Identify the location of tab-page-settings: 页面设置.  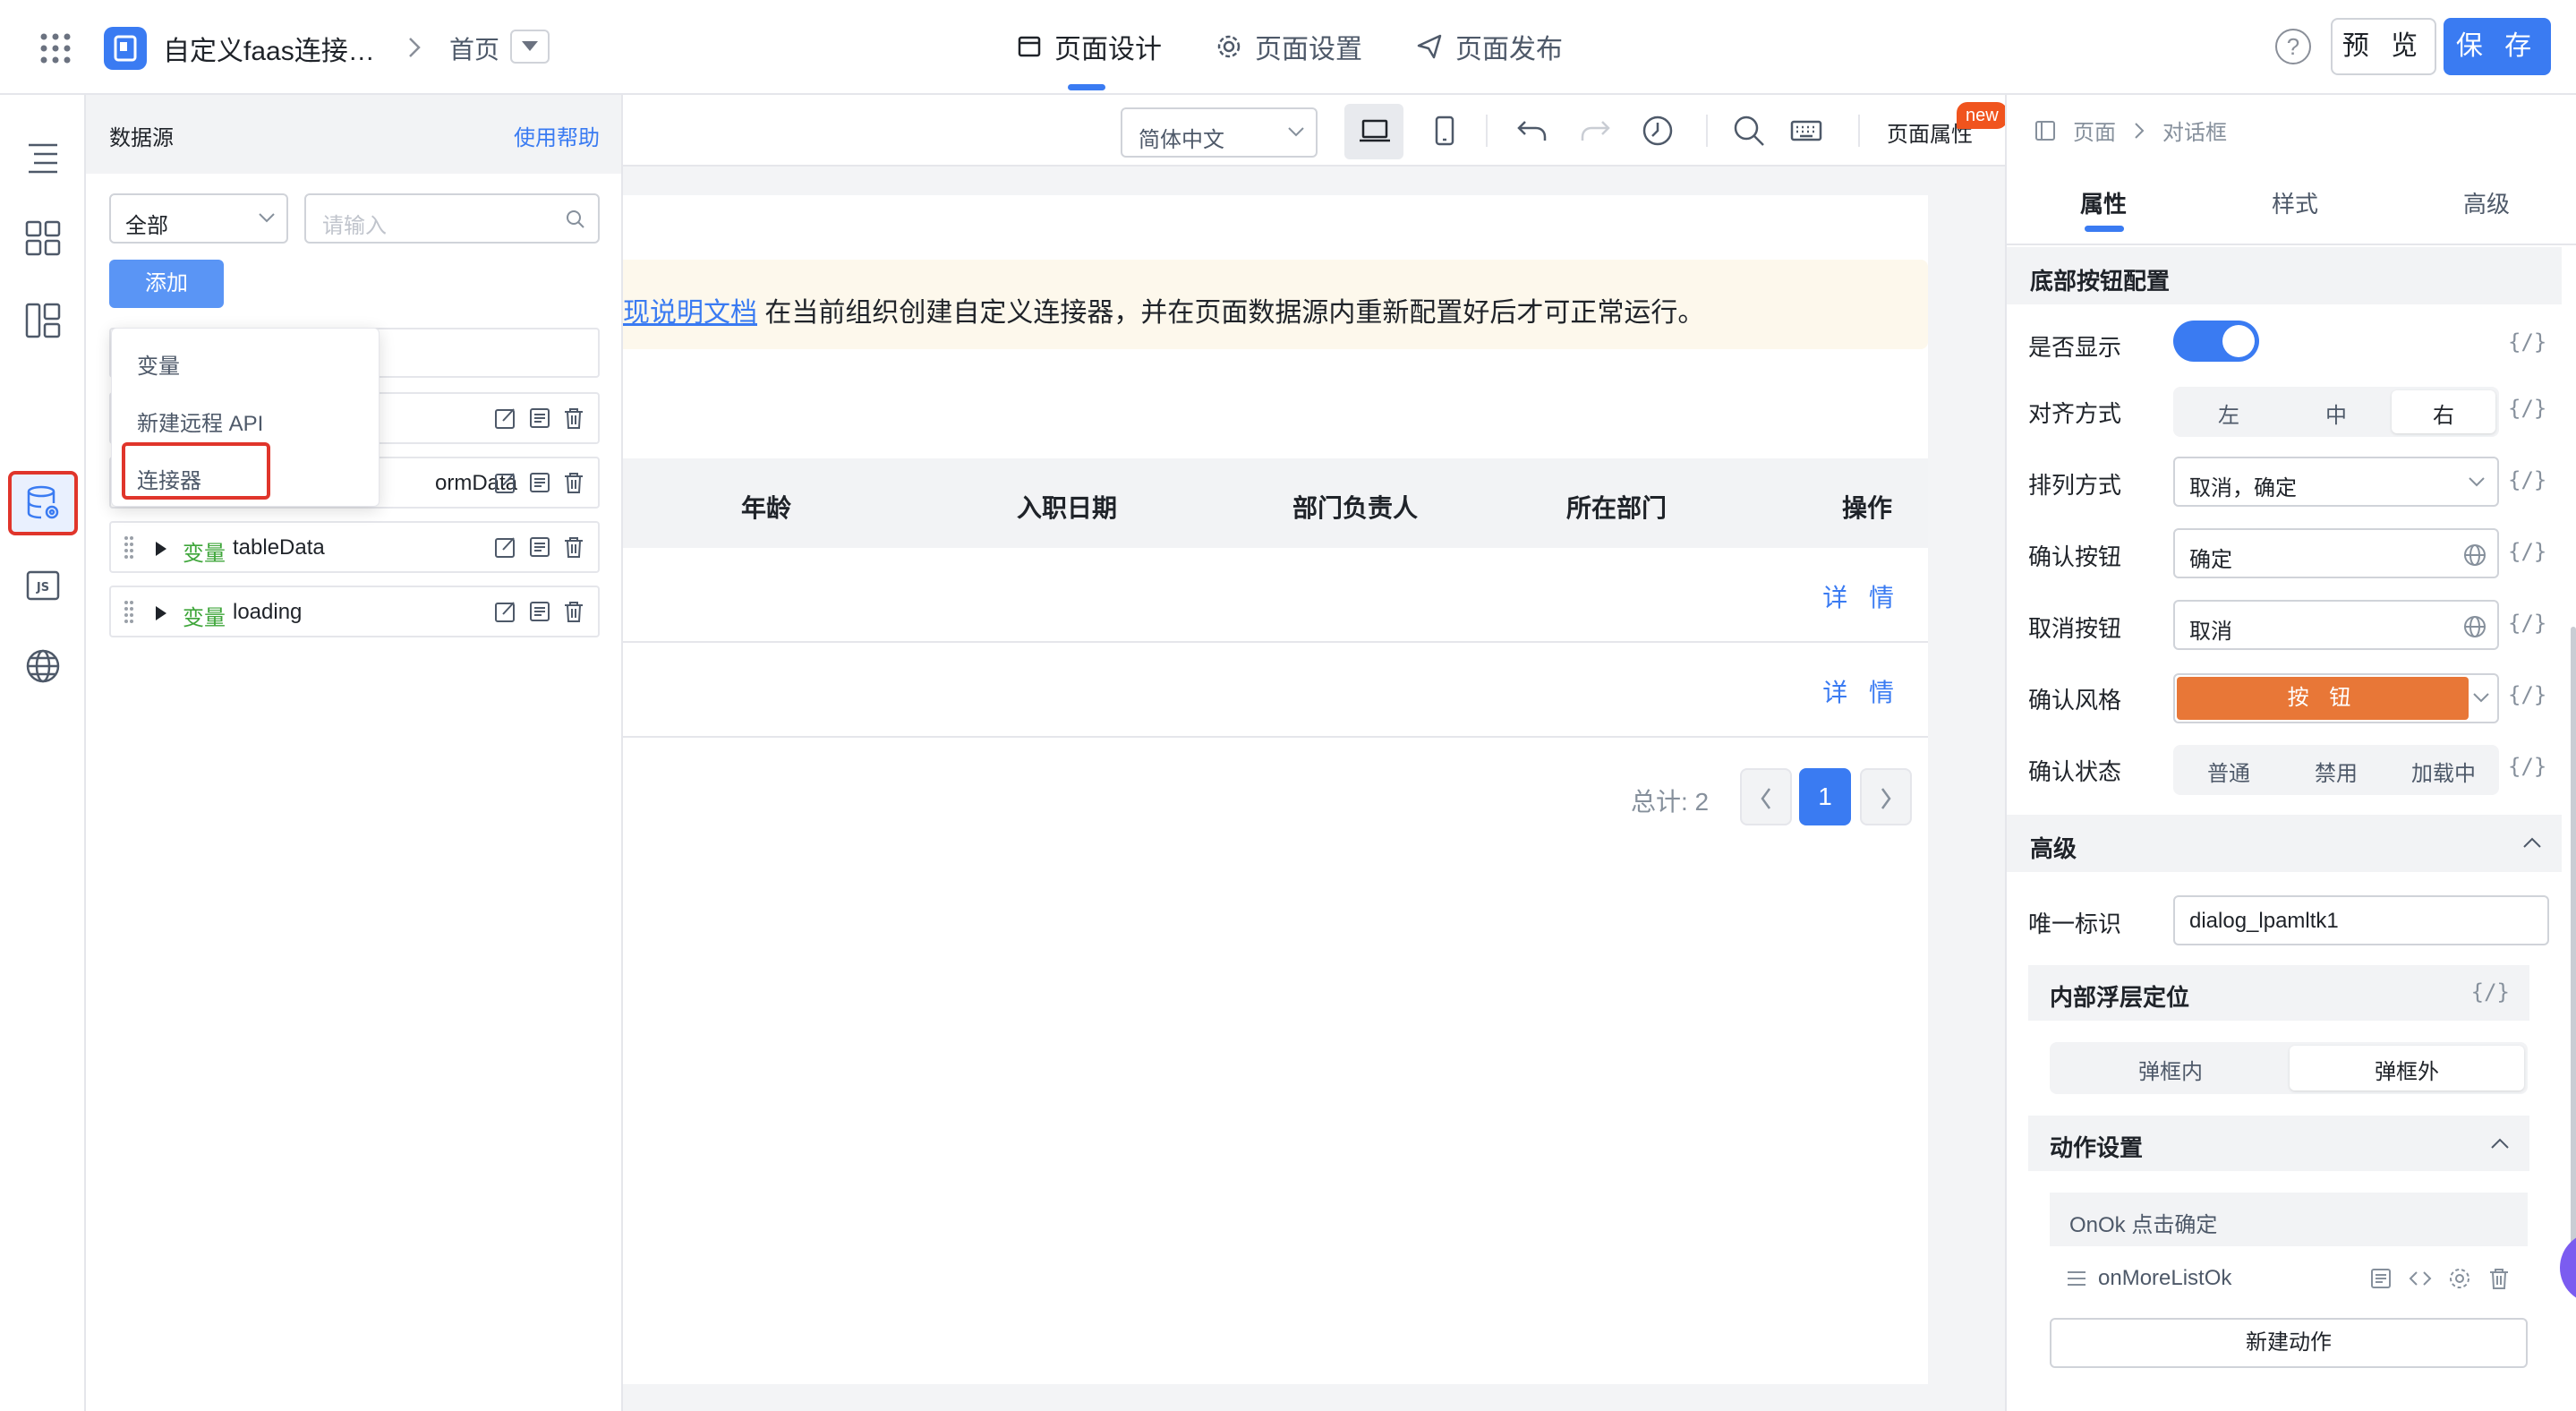
(1288, 46).